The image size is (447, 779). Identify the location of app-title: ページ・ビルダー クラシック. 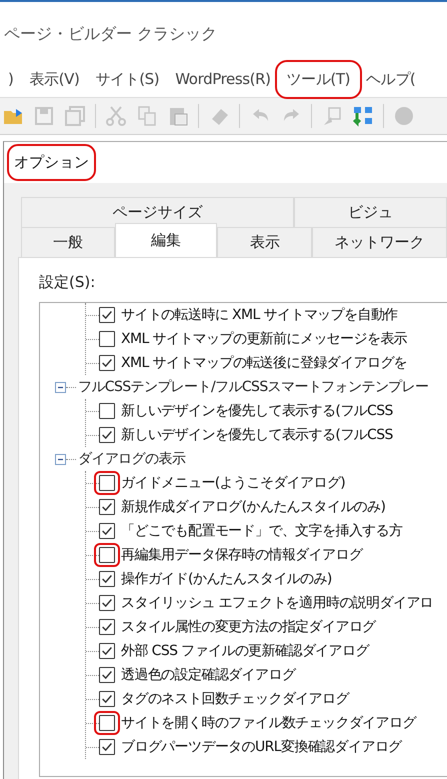
(111, 34).